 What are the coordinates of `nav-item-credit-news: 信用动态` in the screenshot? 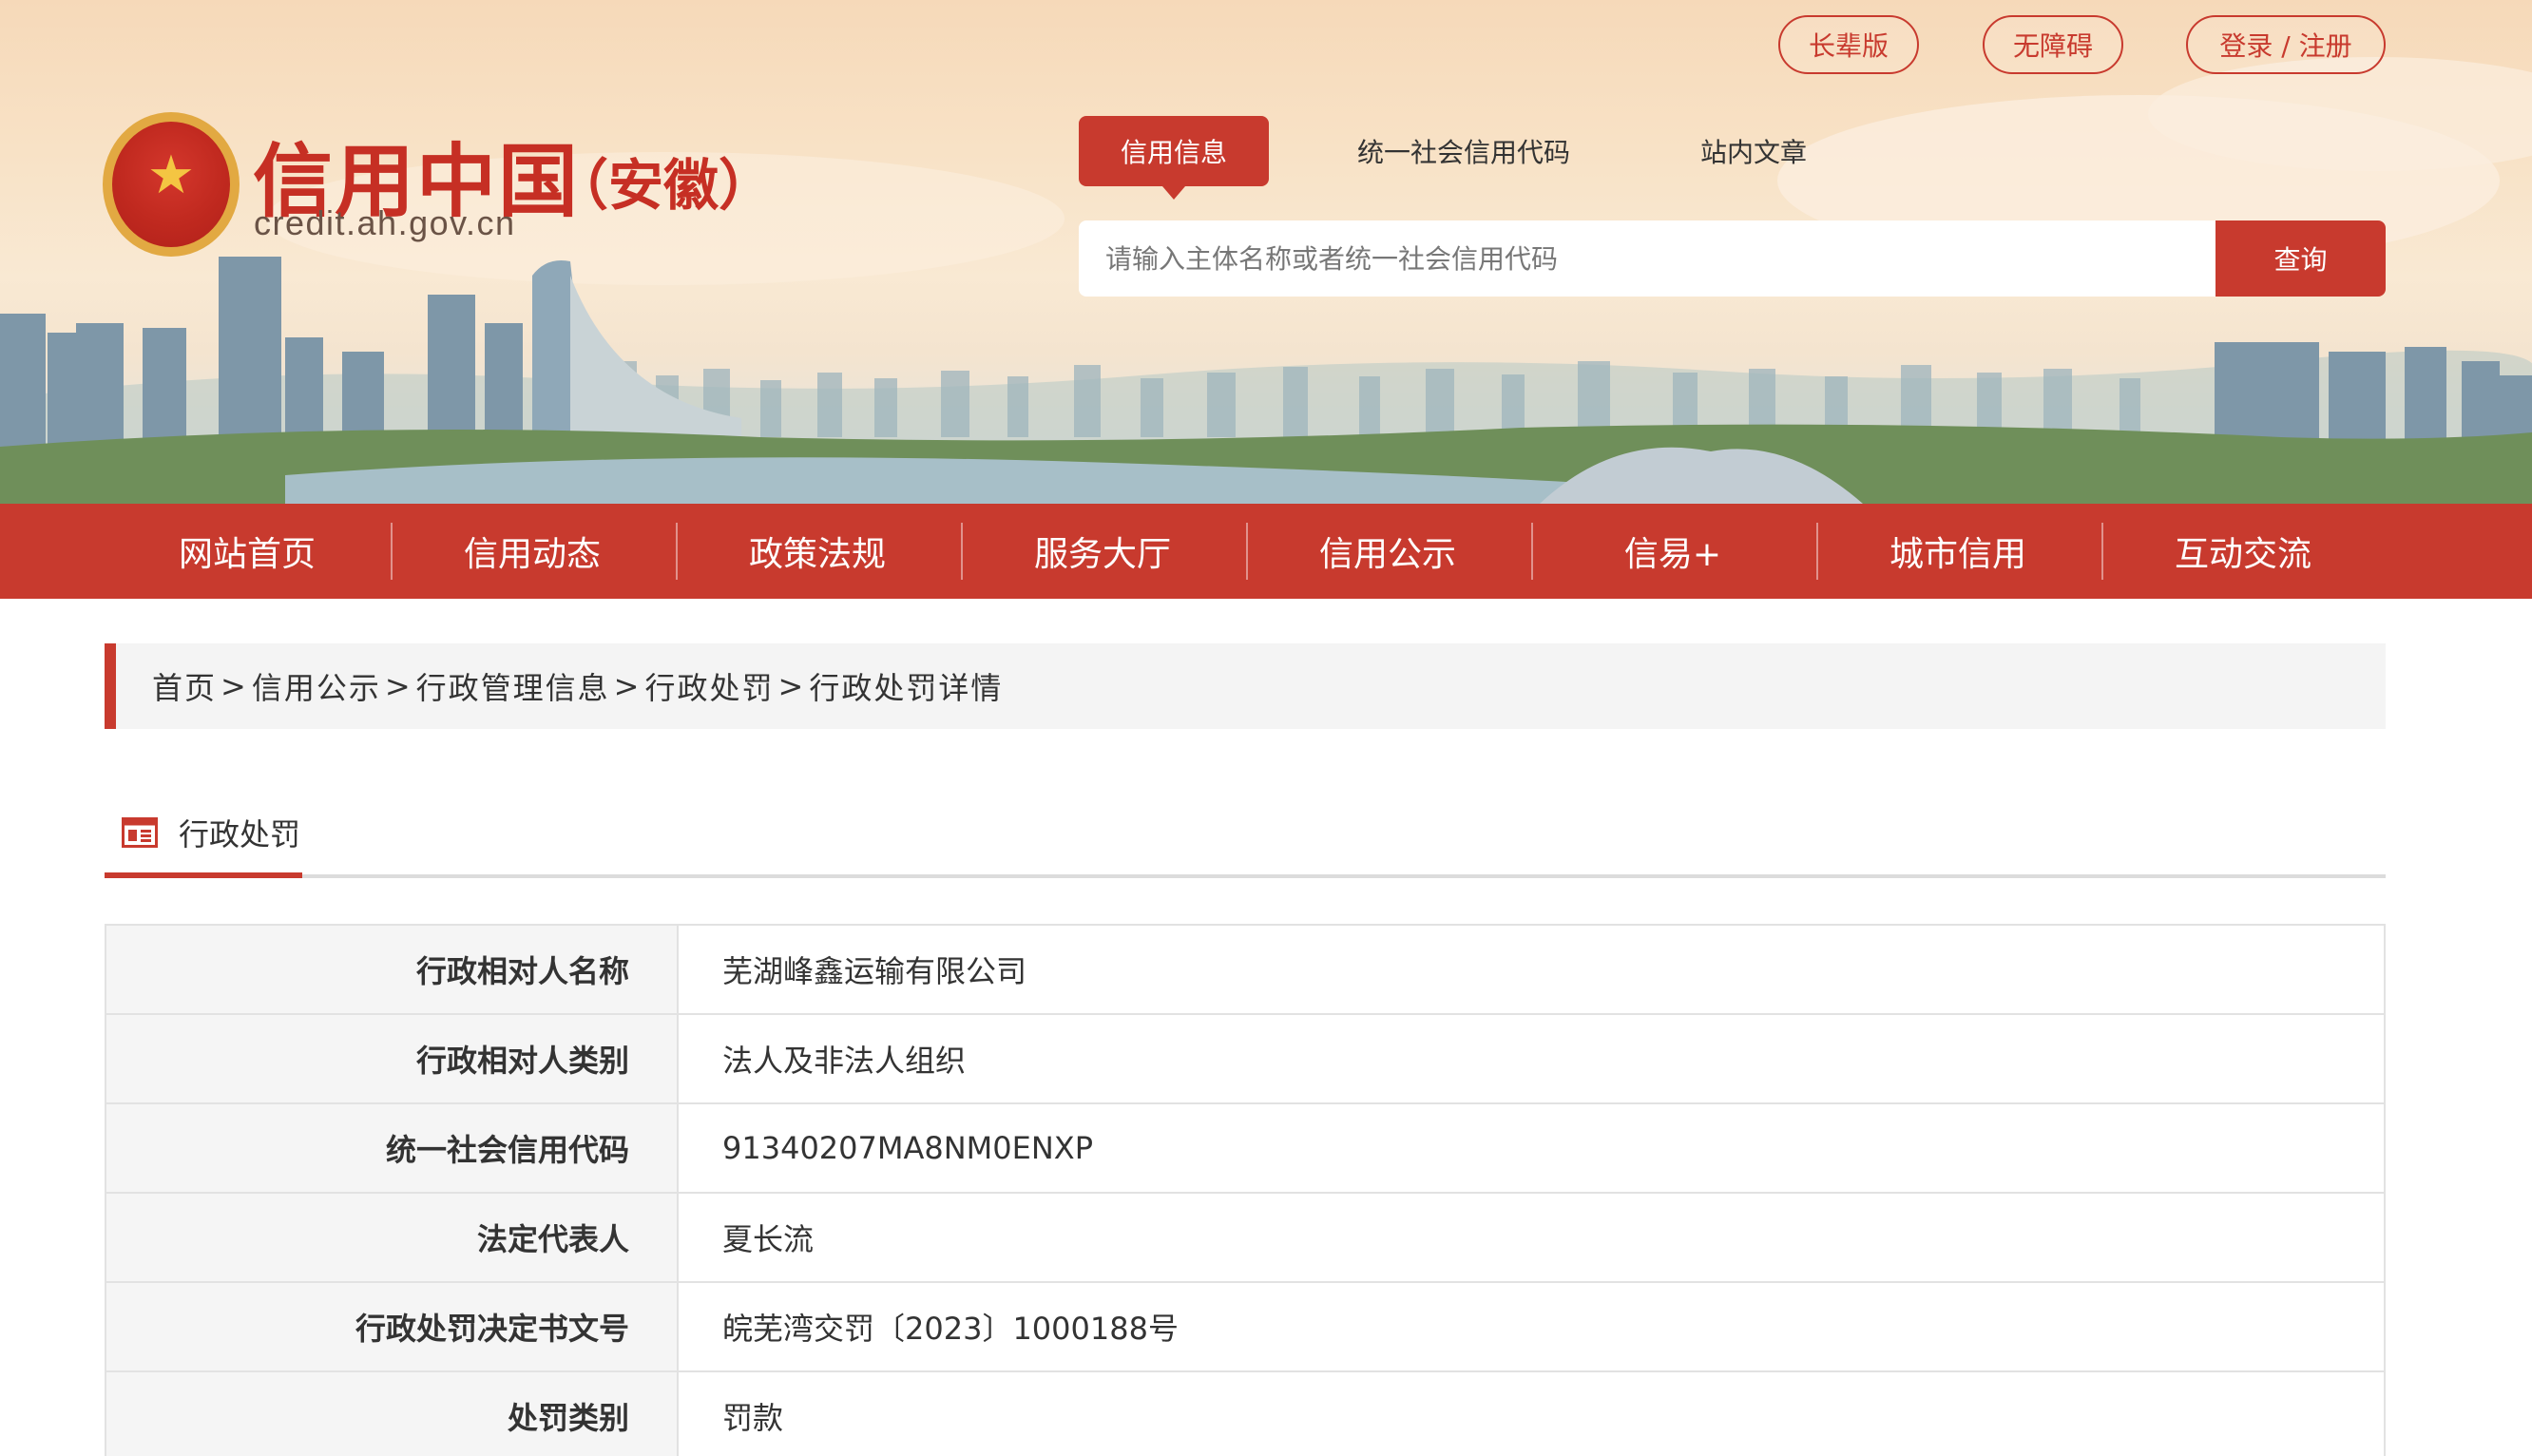 It's located at (532, 551).